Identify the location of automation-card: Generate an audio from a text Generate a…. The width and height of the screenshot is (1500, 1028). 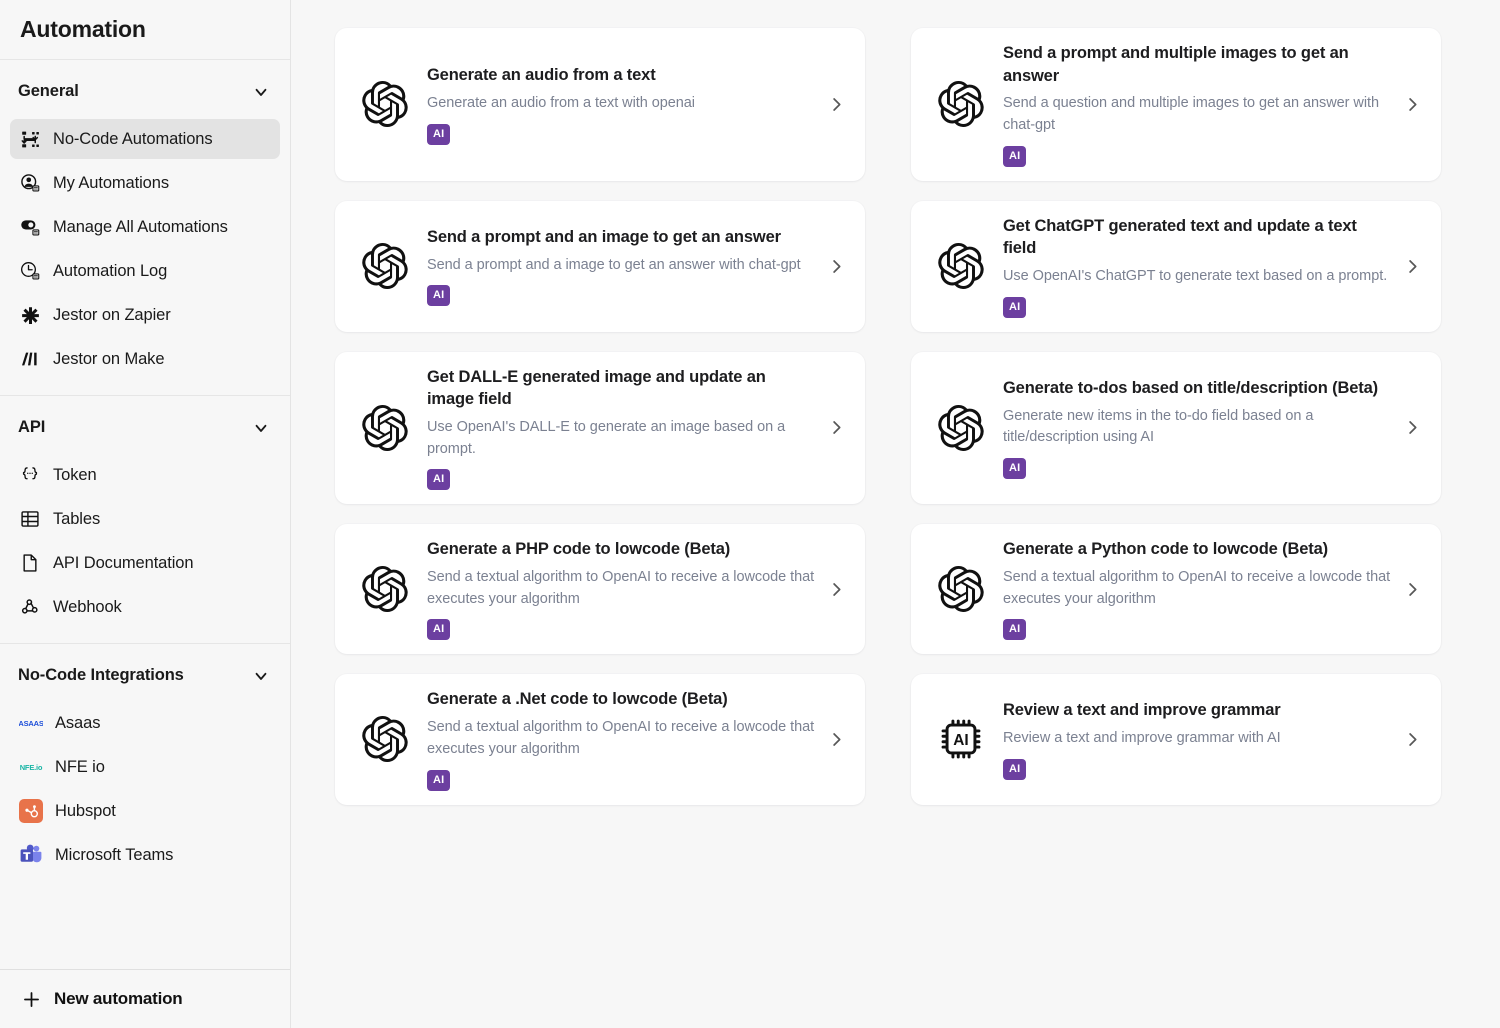
(600, 104).